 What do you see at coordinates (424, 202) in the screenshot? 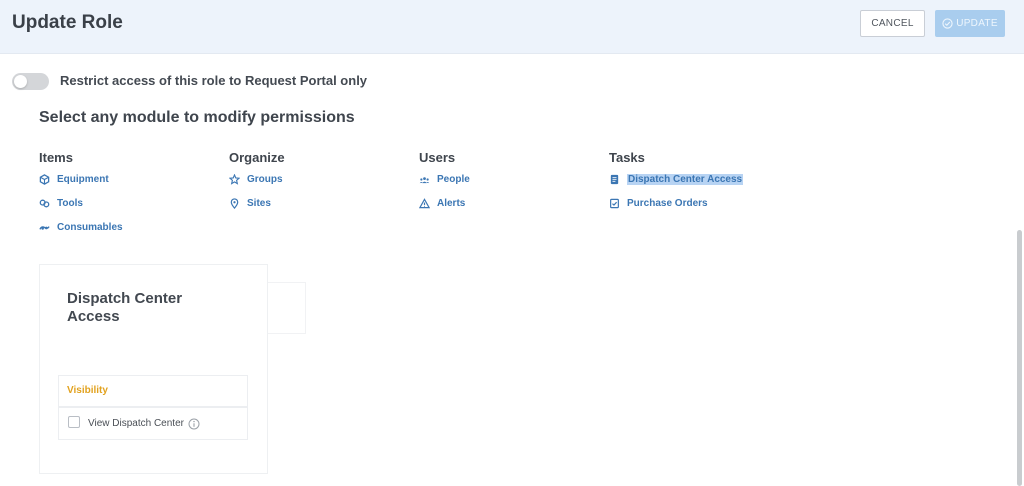
I see `warning-icon` at bounding box center [424, 202].